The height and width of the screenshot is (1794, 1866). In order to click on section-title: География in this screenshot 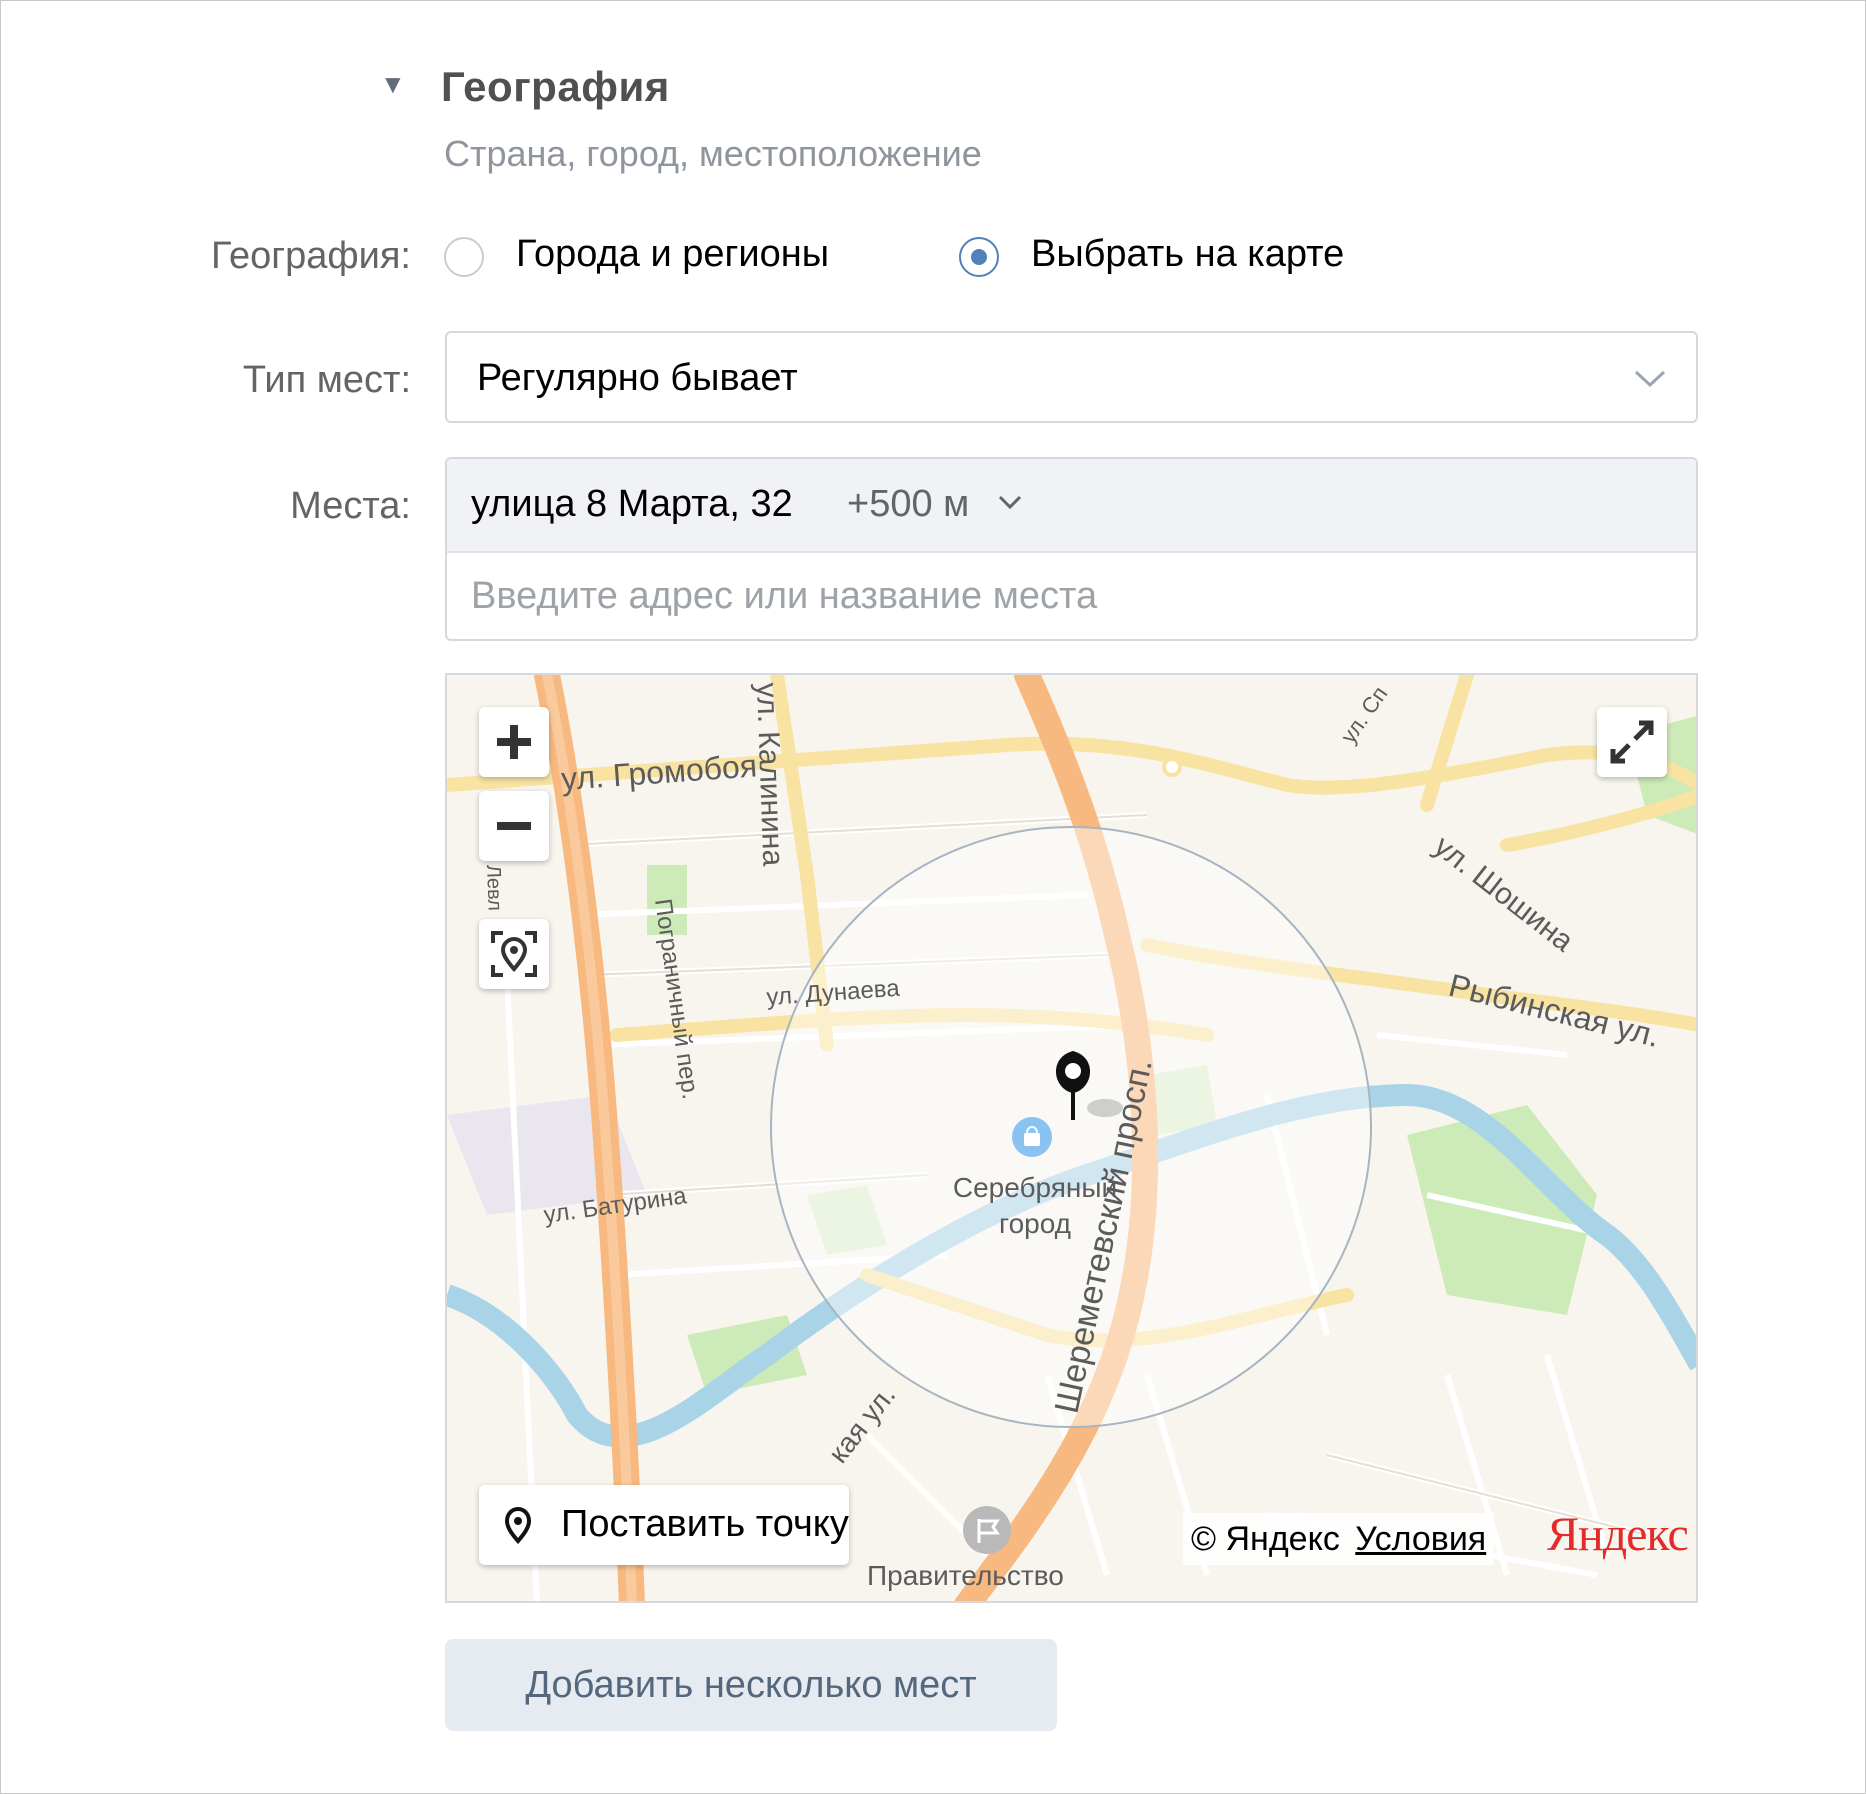, I will do `click(555, 86)`.